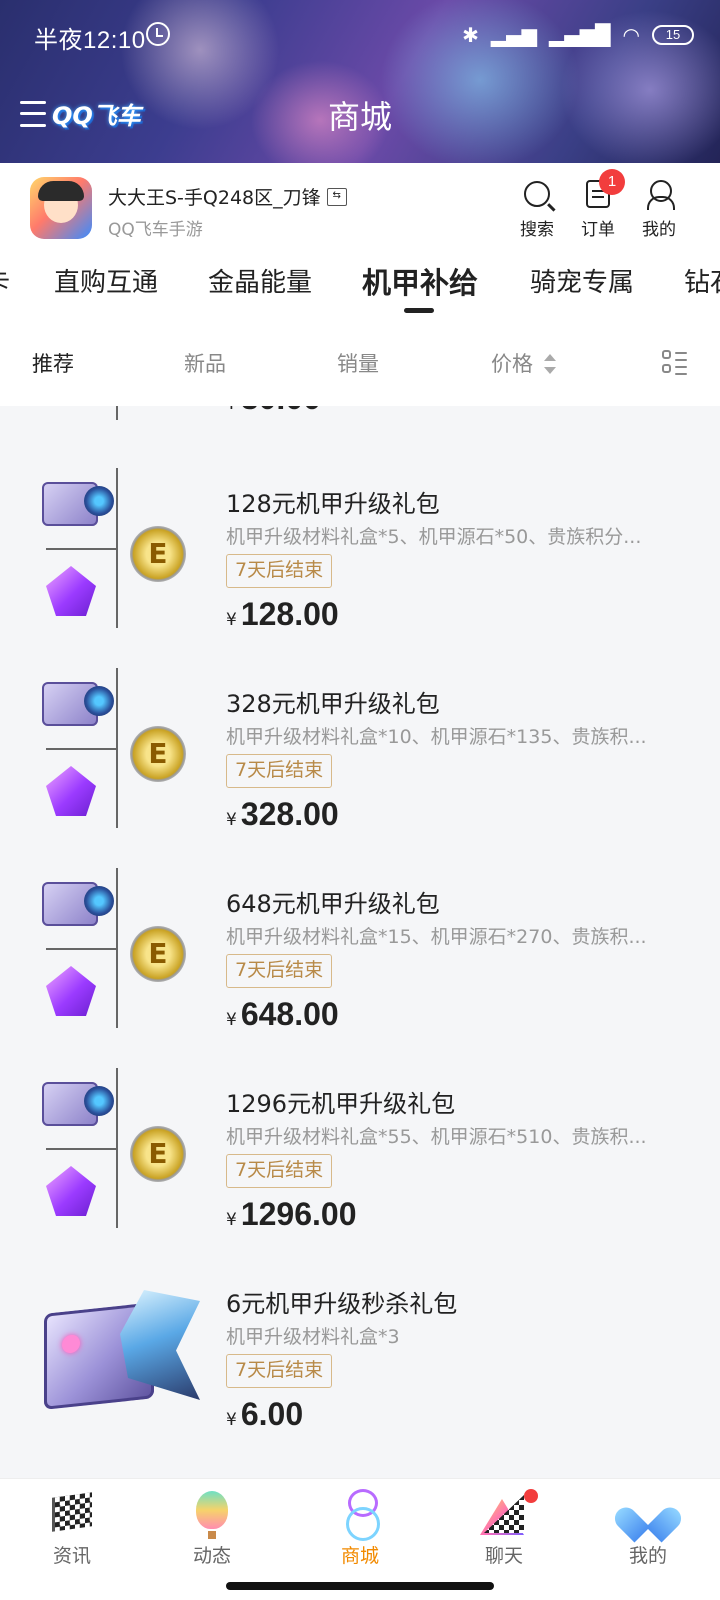  Describe the element at coordinates (419, 310) in the screenshot. I see `active-tab-indicator` at that location.